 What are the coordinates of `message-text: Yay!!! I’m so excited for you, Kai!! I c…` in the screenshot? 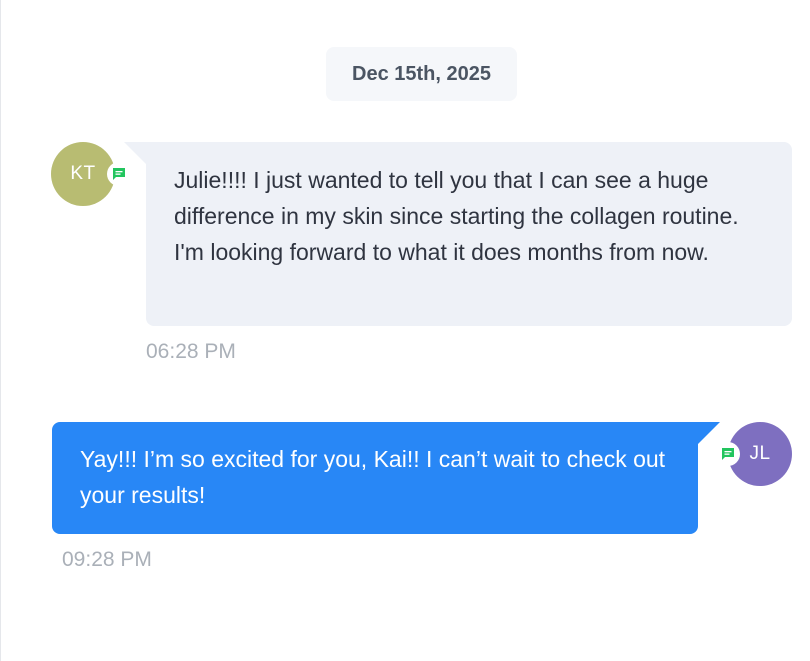 It's located at (373, 477).